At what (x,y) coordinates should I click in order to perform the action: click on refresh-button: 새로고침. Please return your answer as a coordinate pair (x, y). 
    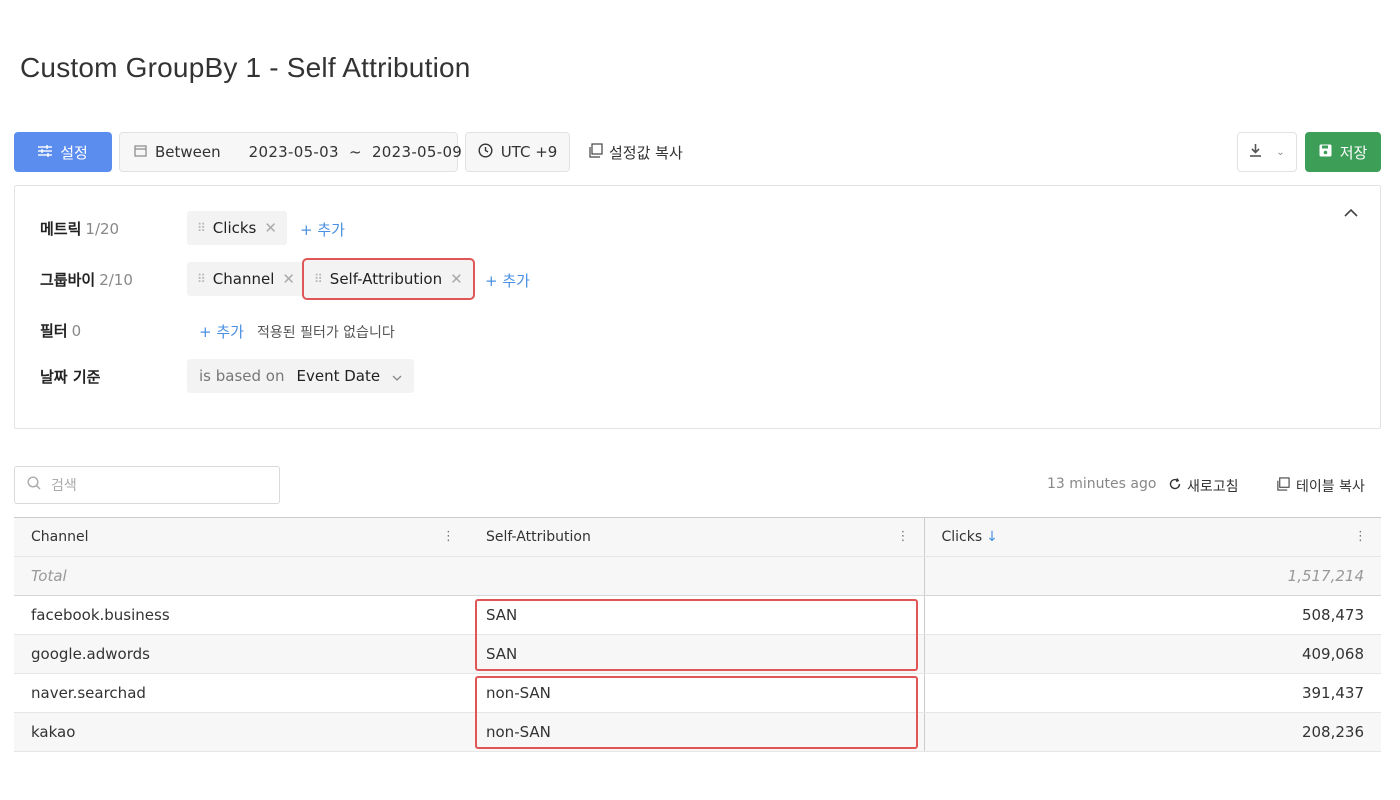
    Looking at the image, I should click on (1204, 486).